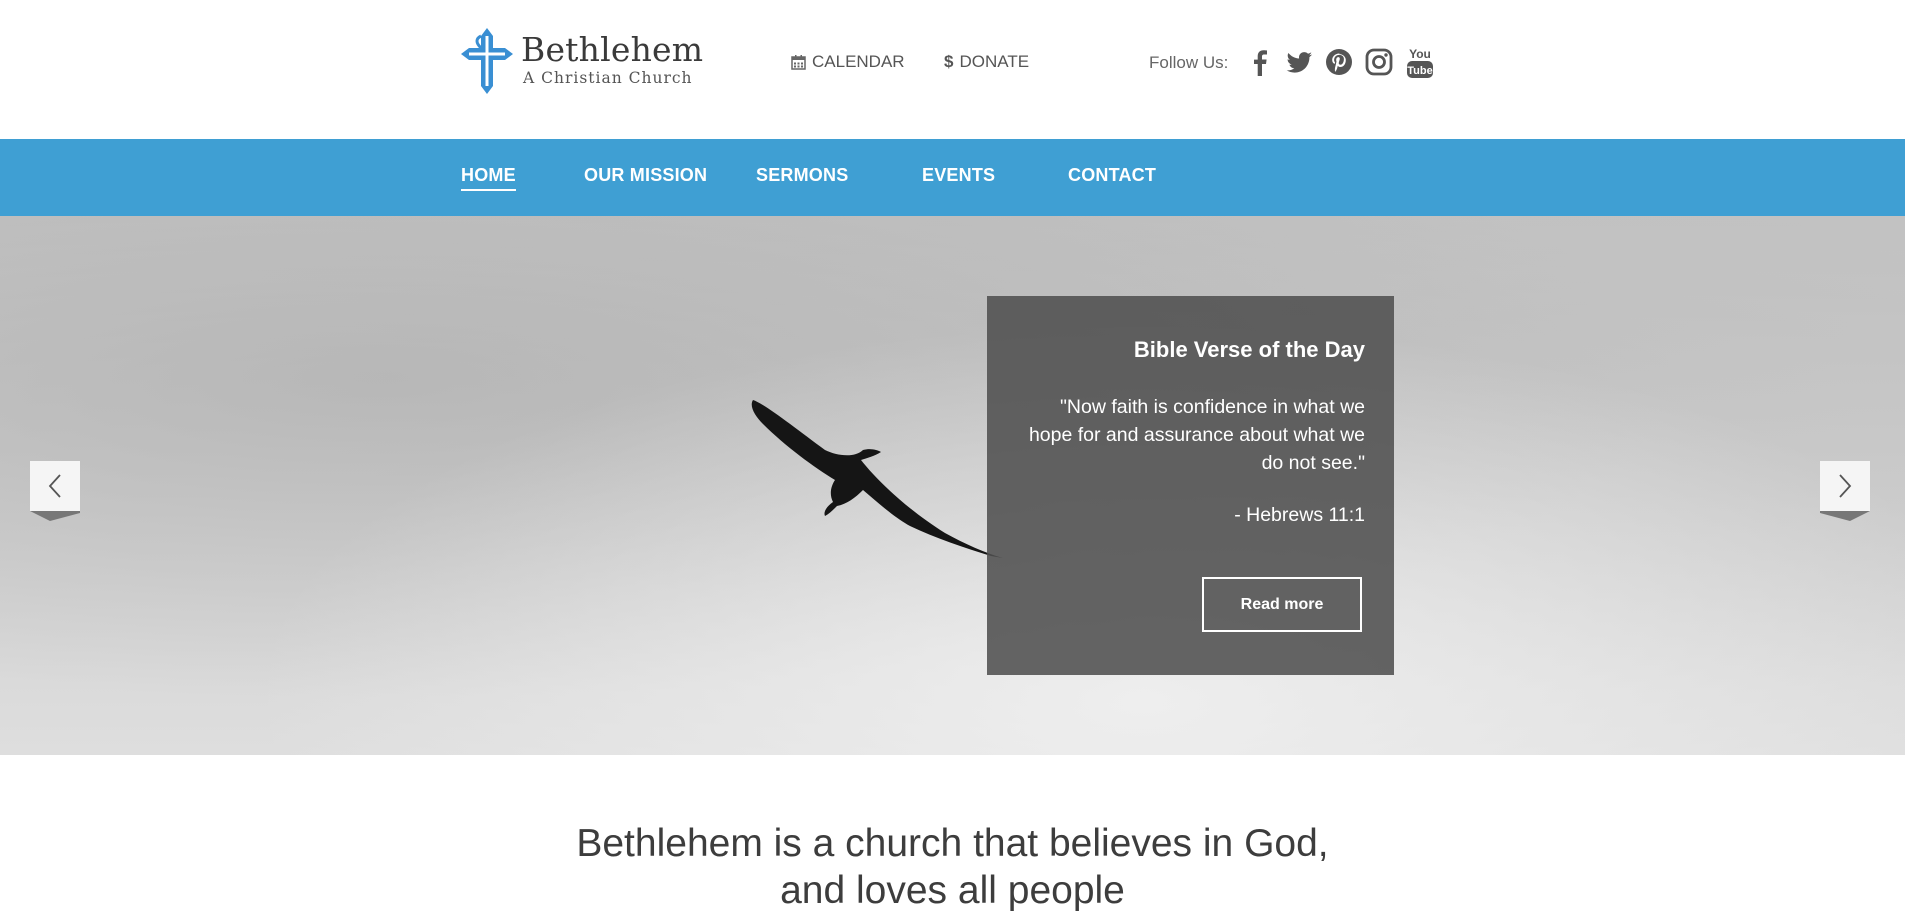 Image resolution: width=1905 pixels, height=914 pixels. I want to click on facebook-icon, so click(1260, 62).